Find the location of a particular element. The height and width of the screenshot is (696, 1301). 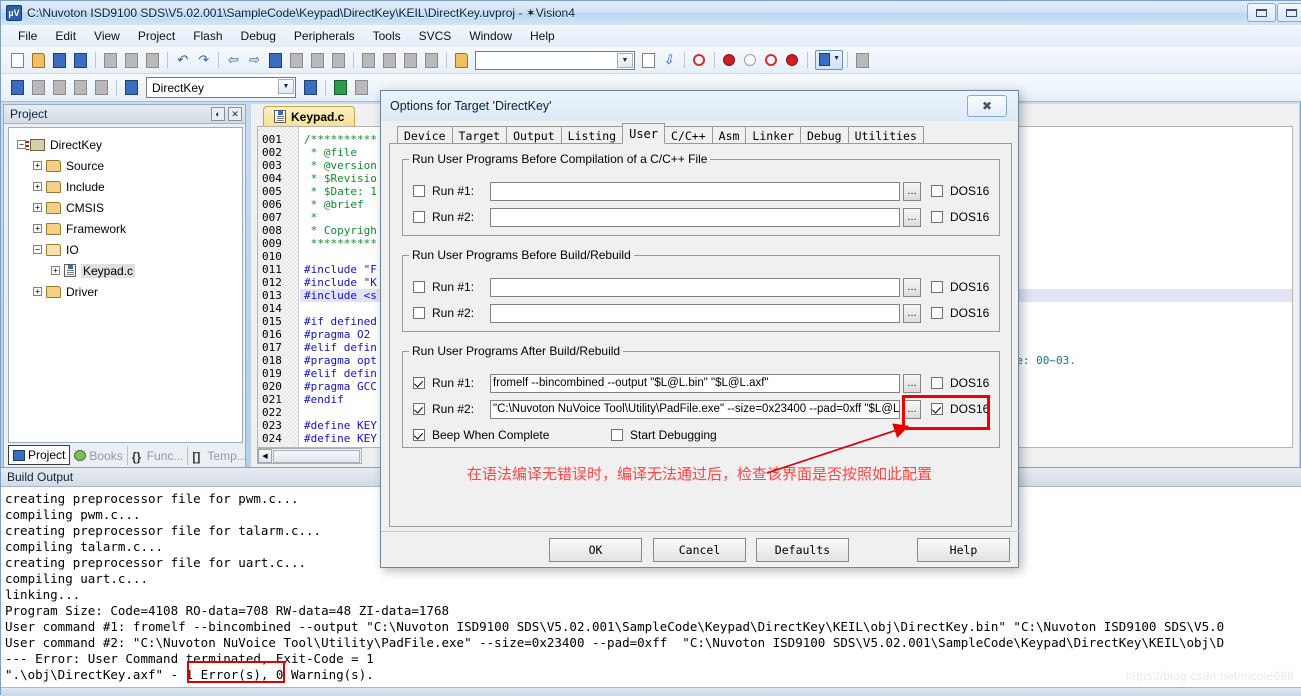

editor-tab-keypad-c: Keypad.c is located at coordinates (309, 116).